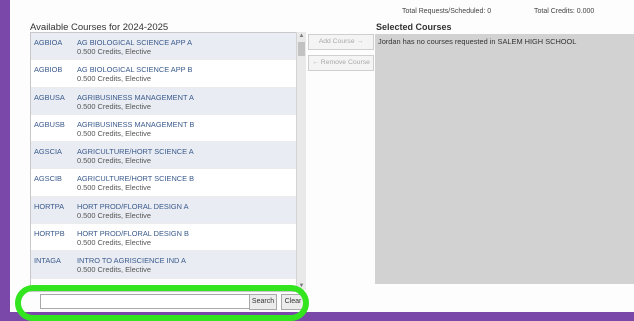  What do you see at coordinates (135, 152) in the screenshot?
I see `course-name: AGRICULTURE/HORT SCIENCE A` at bounding box center [135, 152].